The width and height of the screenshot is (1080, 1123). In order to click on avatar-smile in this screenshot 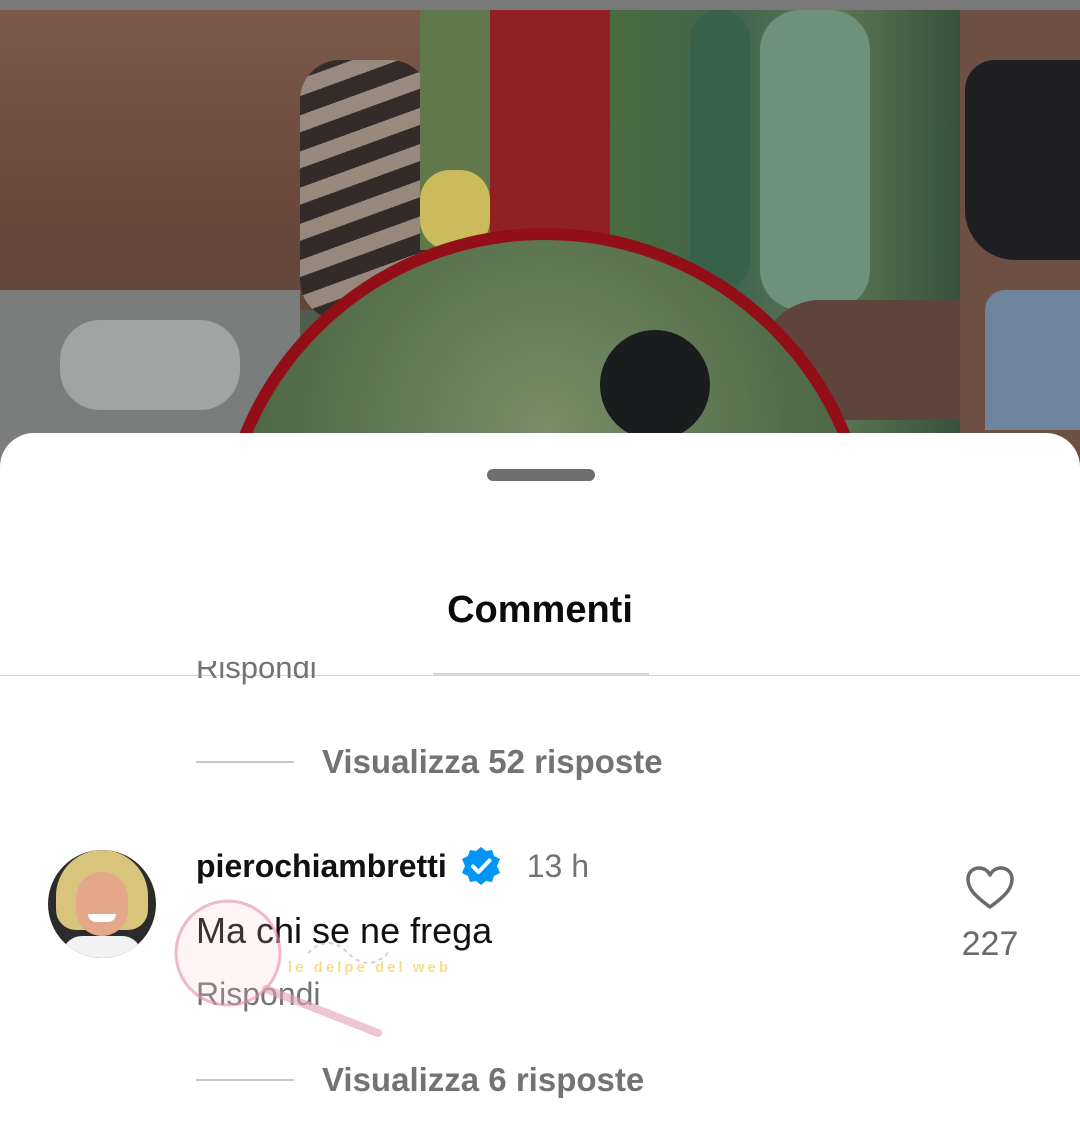, I will do `click(102, 918)`.